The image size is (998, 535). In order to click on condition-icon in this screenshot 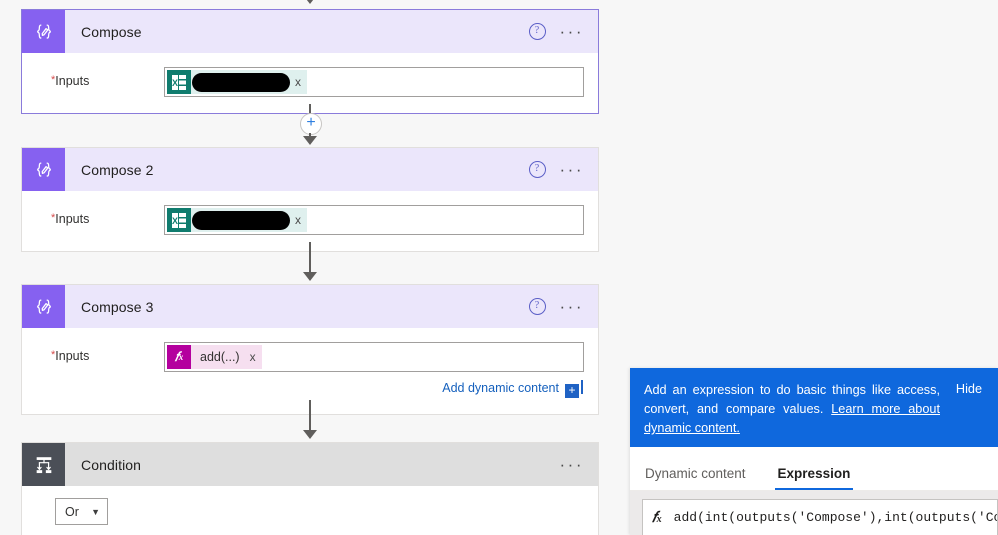, I will do `click(43, 464)`.